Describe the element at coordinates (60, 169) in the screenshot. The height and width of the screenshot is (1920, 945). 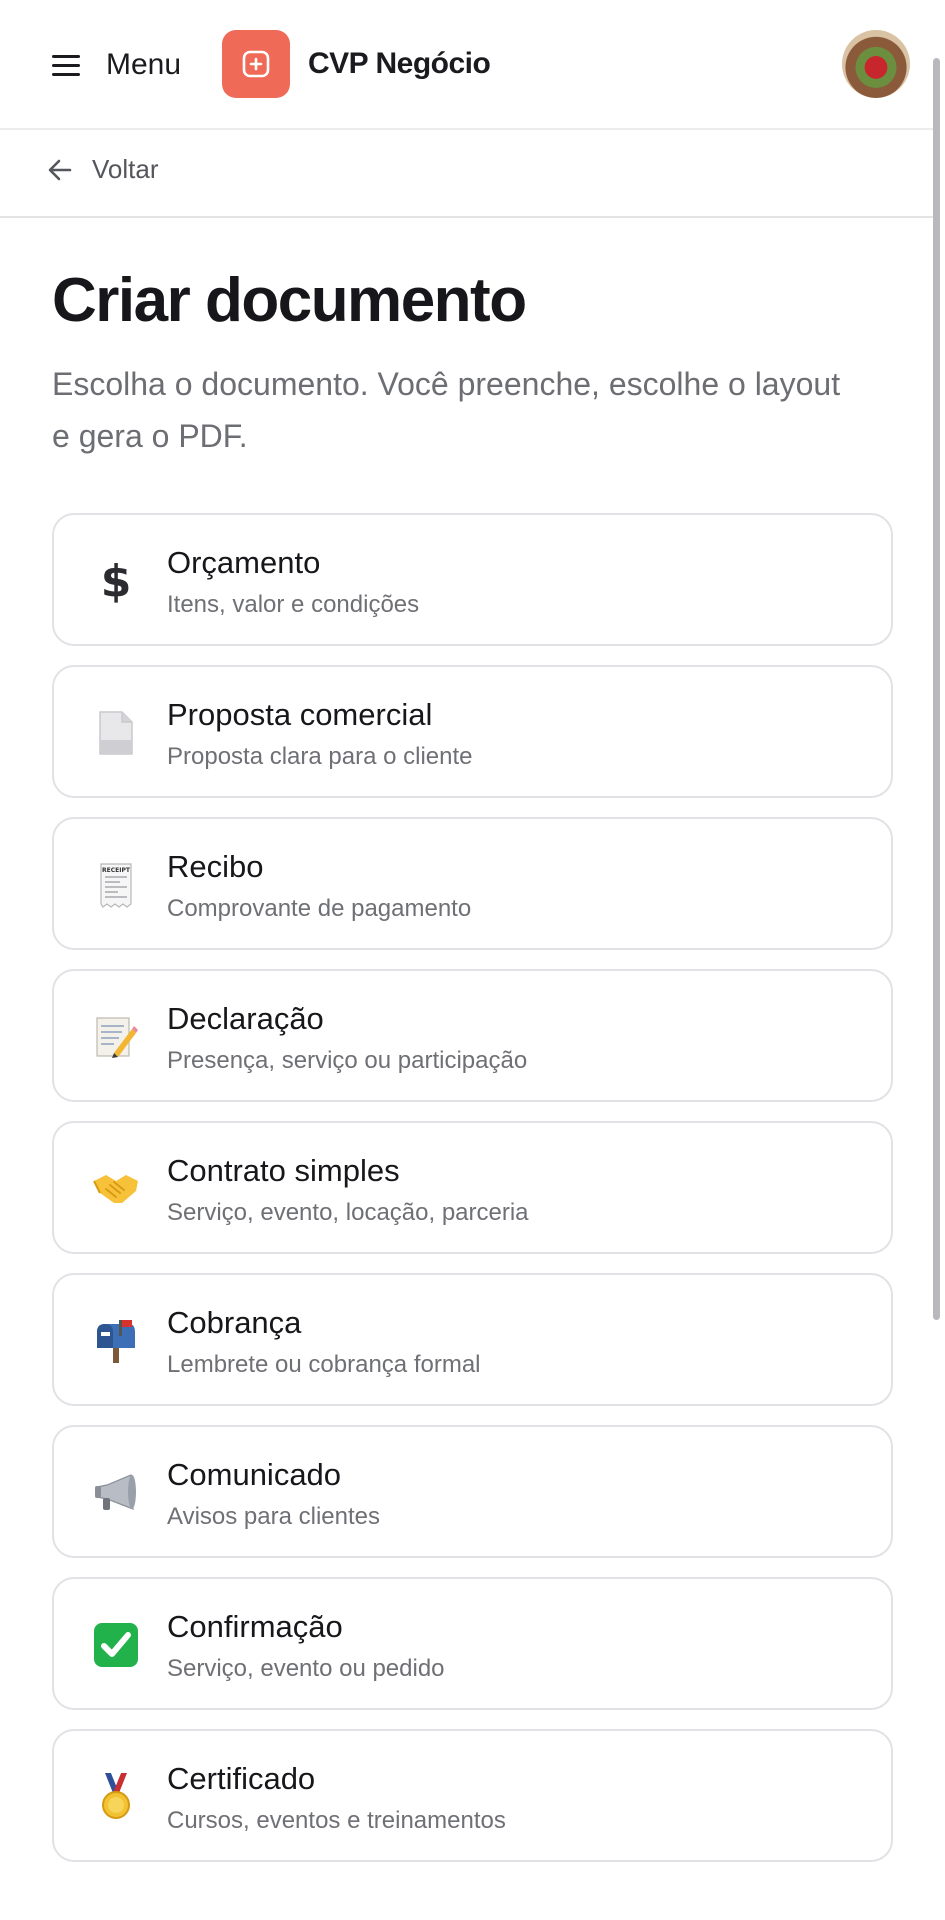
I see `arrow-left-icon` at that location.